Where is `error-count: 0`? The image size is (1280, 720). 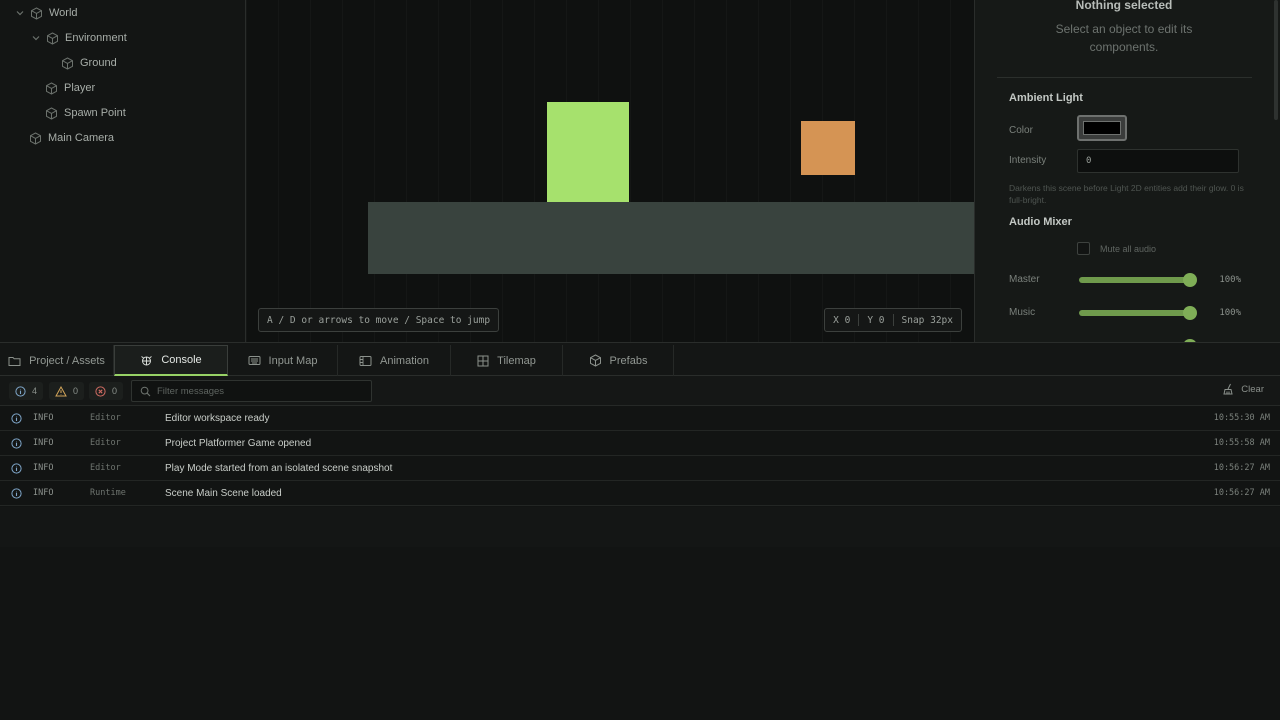 error-count: 0 is located at coordinates (115, 391).